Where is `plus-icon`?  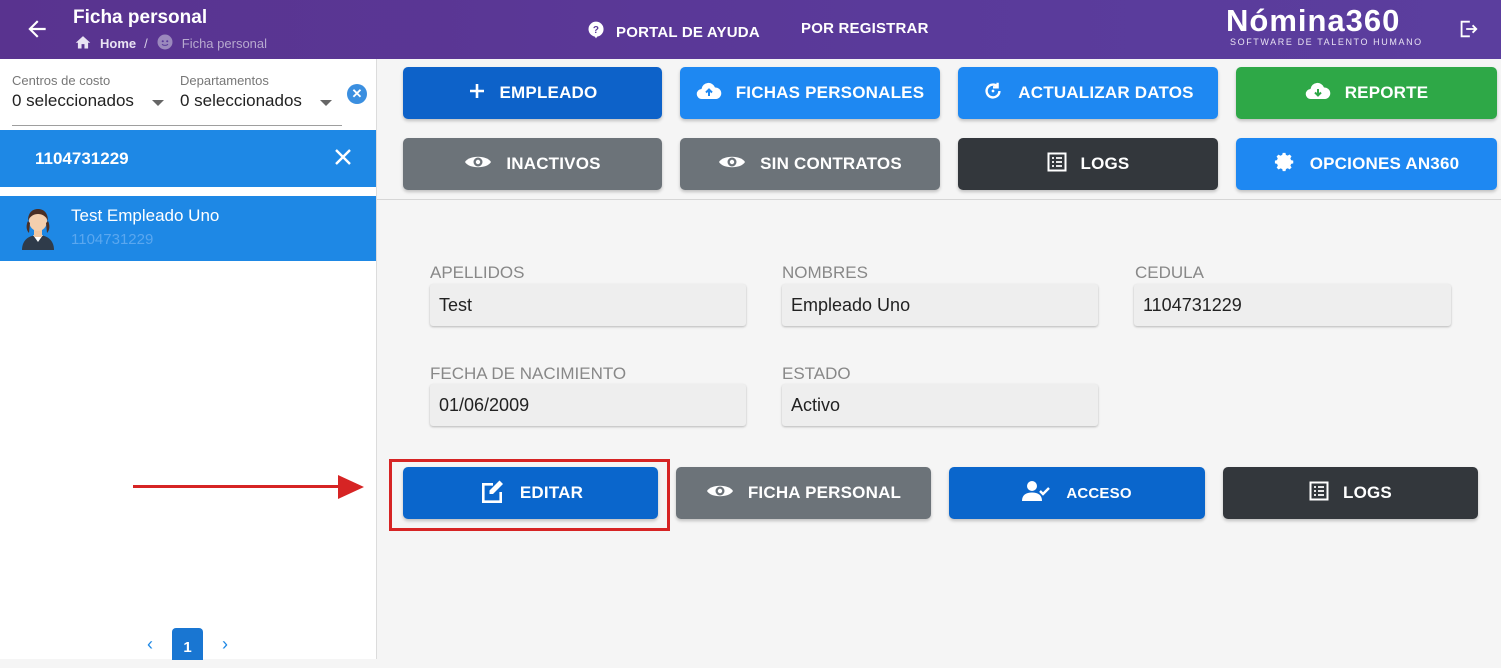 plus-icon is located at coordinates (477, 93).